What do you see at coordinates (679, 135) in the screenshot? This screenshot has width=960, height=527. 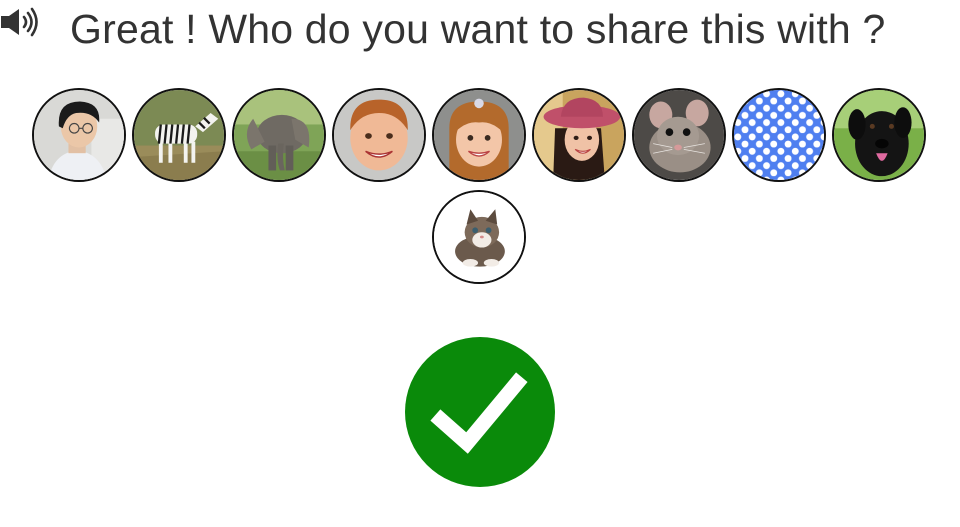 I see `avatar-mouse` at bounding box center [679, 135].